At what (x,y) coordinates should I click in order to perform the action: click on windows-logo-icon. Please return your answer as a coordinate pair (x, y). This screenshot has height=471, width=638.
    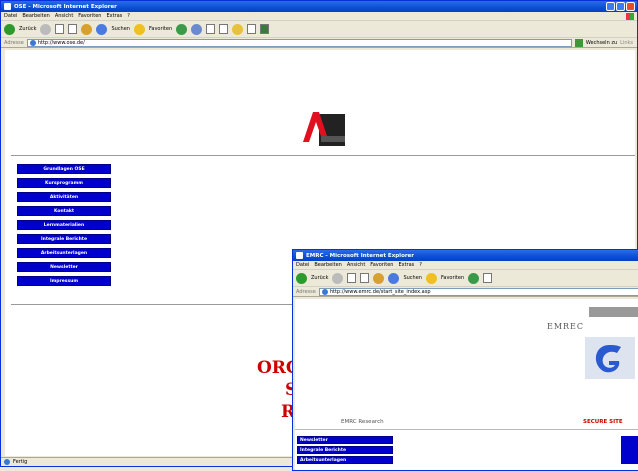
    Looking at the image, I should click on (630, 16).